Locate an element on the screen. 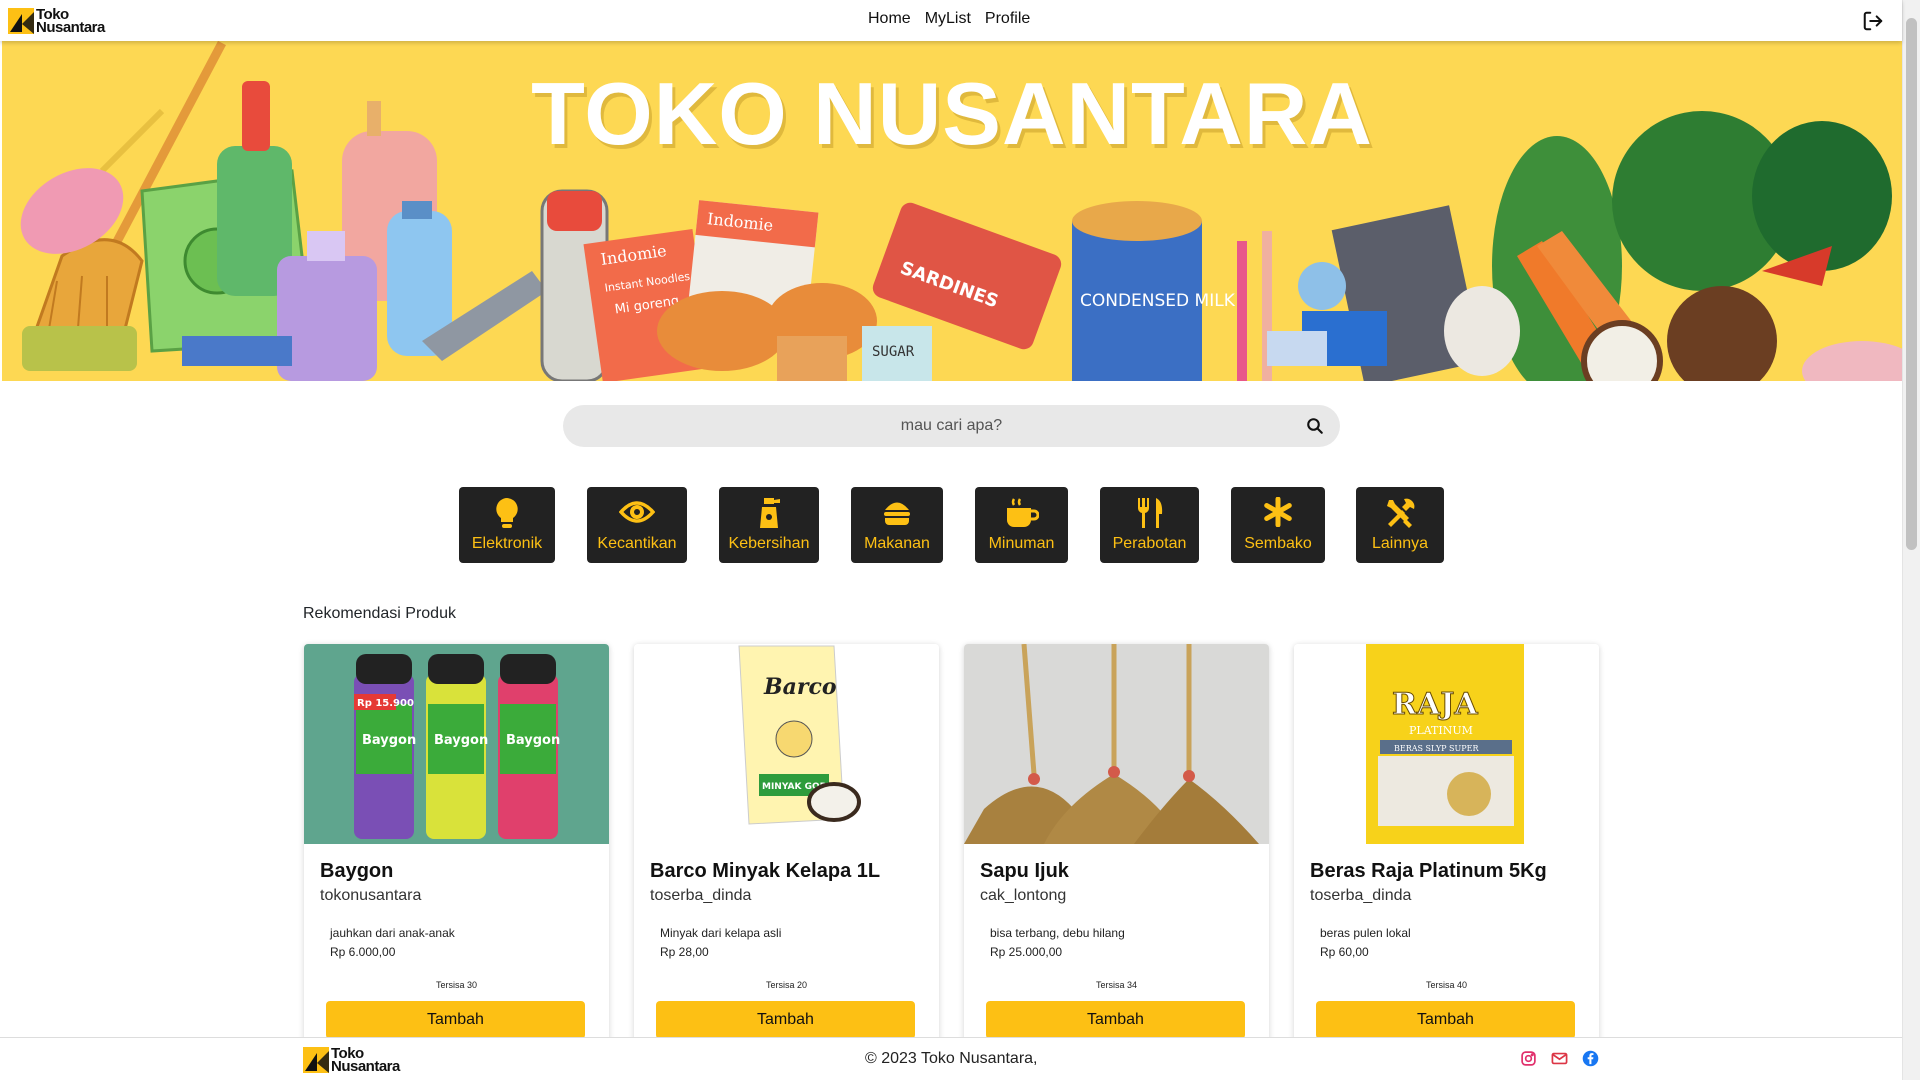  product-description: jauhkan dari anak-anak is located at coordinates (392, 933).